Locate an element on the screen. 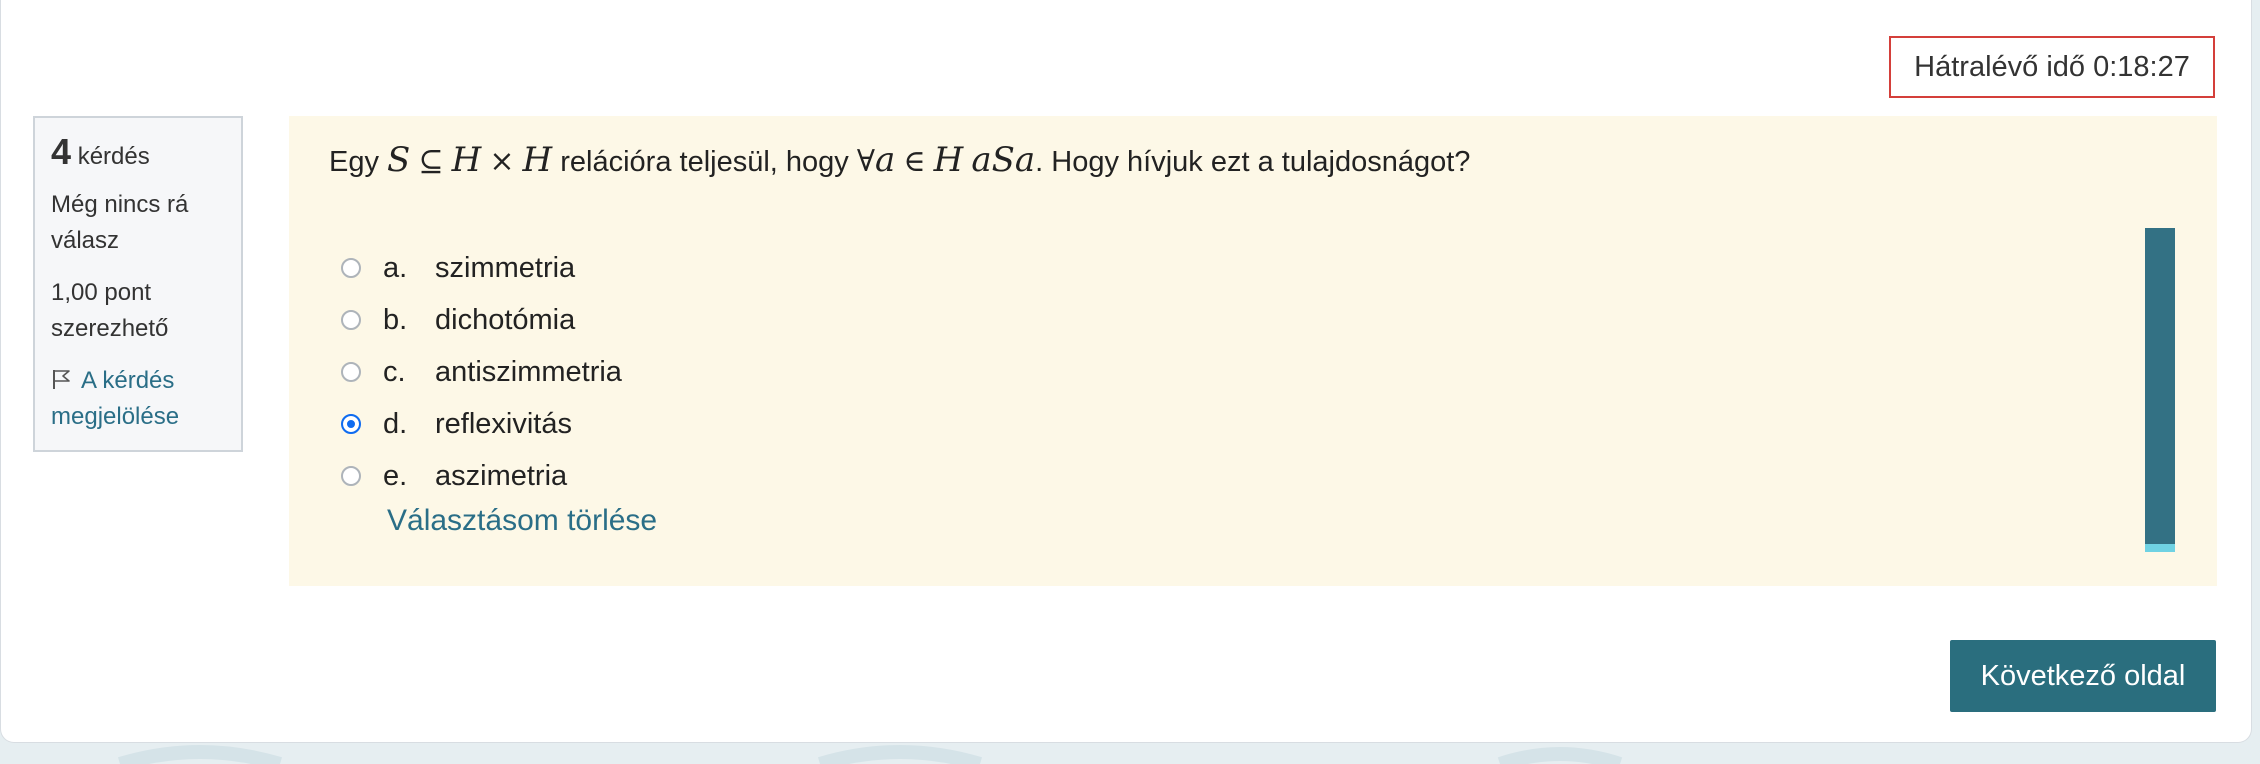  answer-letter: e. is located at coordinates (395, 475).